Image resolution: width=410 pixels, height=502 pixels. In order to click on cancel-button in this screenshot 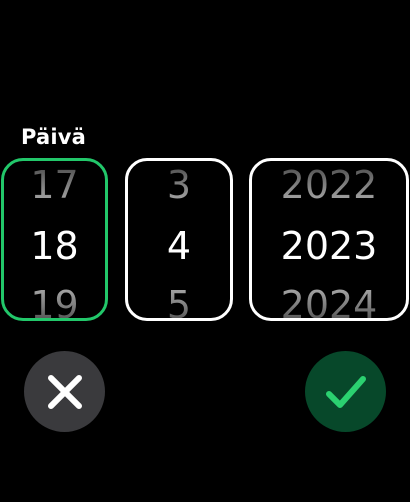, I will do `click(64, 391)`.